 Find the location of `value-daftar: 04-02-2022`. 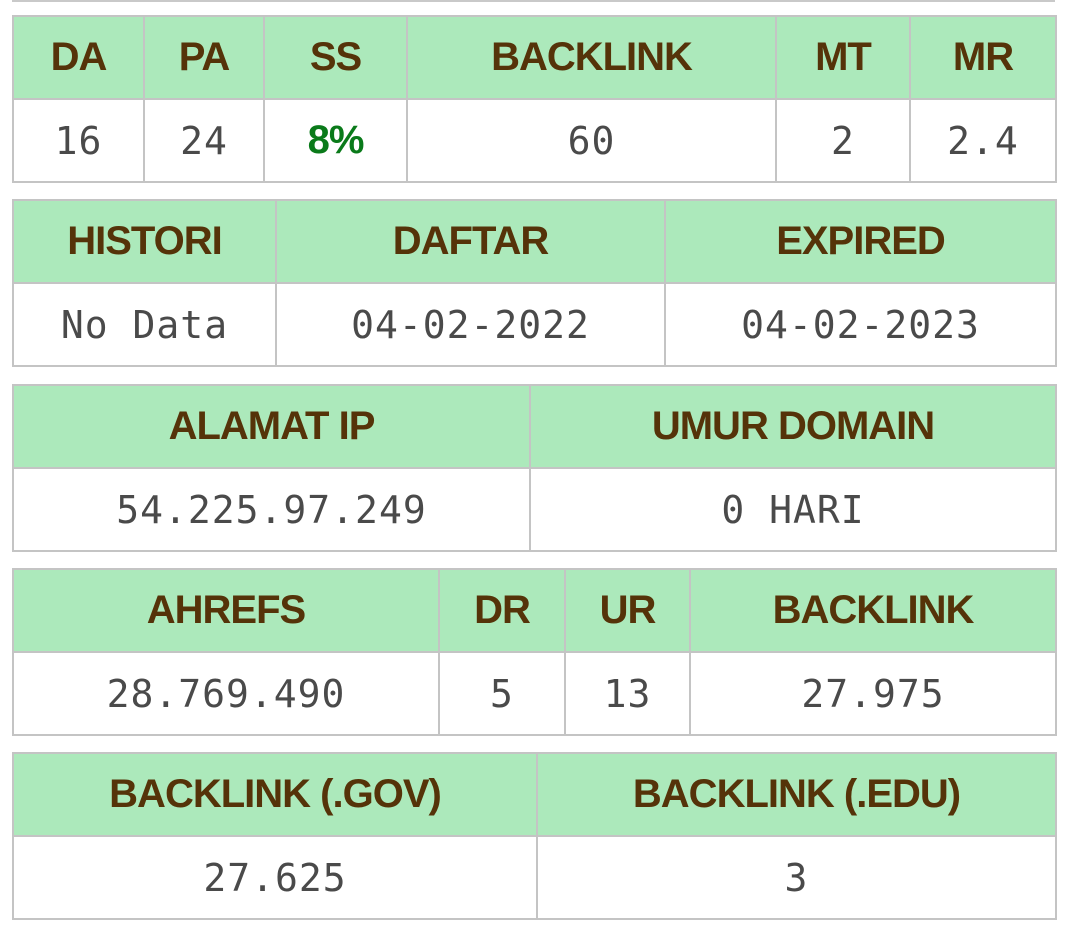

value-daftar: 04-02-2022 is located at coordinates (470, 324).